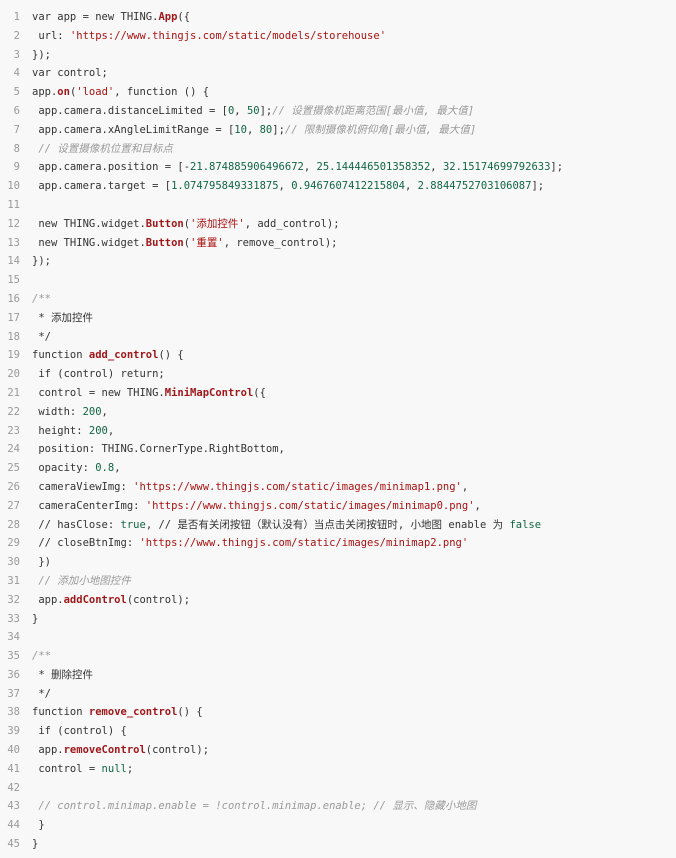 This screenshot has width=676, height=858. Describe the element at coordinates (102, 149) in the screenshot. I see `line-code: // 设置摄像机位置和目标点` at that location.